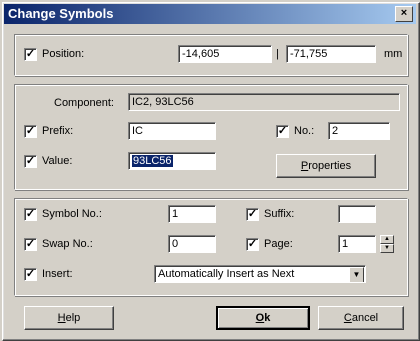 This screenshot has width=420, height=341. I want to click on number-checkbox: ✓, so click(282, 131).